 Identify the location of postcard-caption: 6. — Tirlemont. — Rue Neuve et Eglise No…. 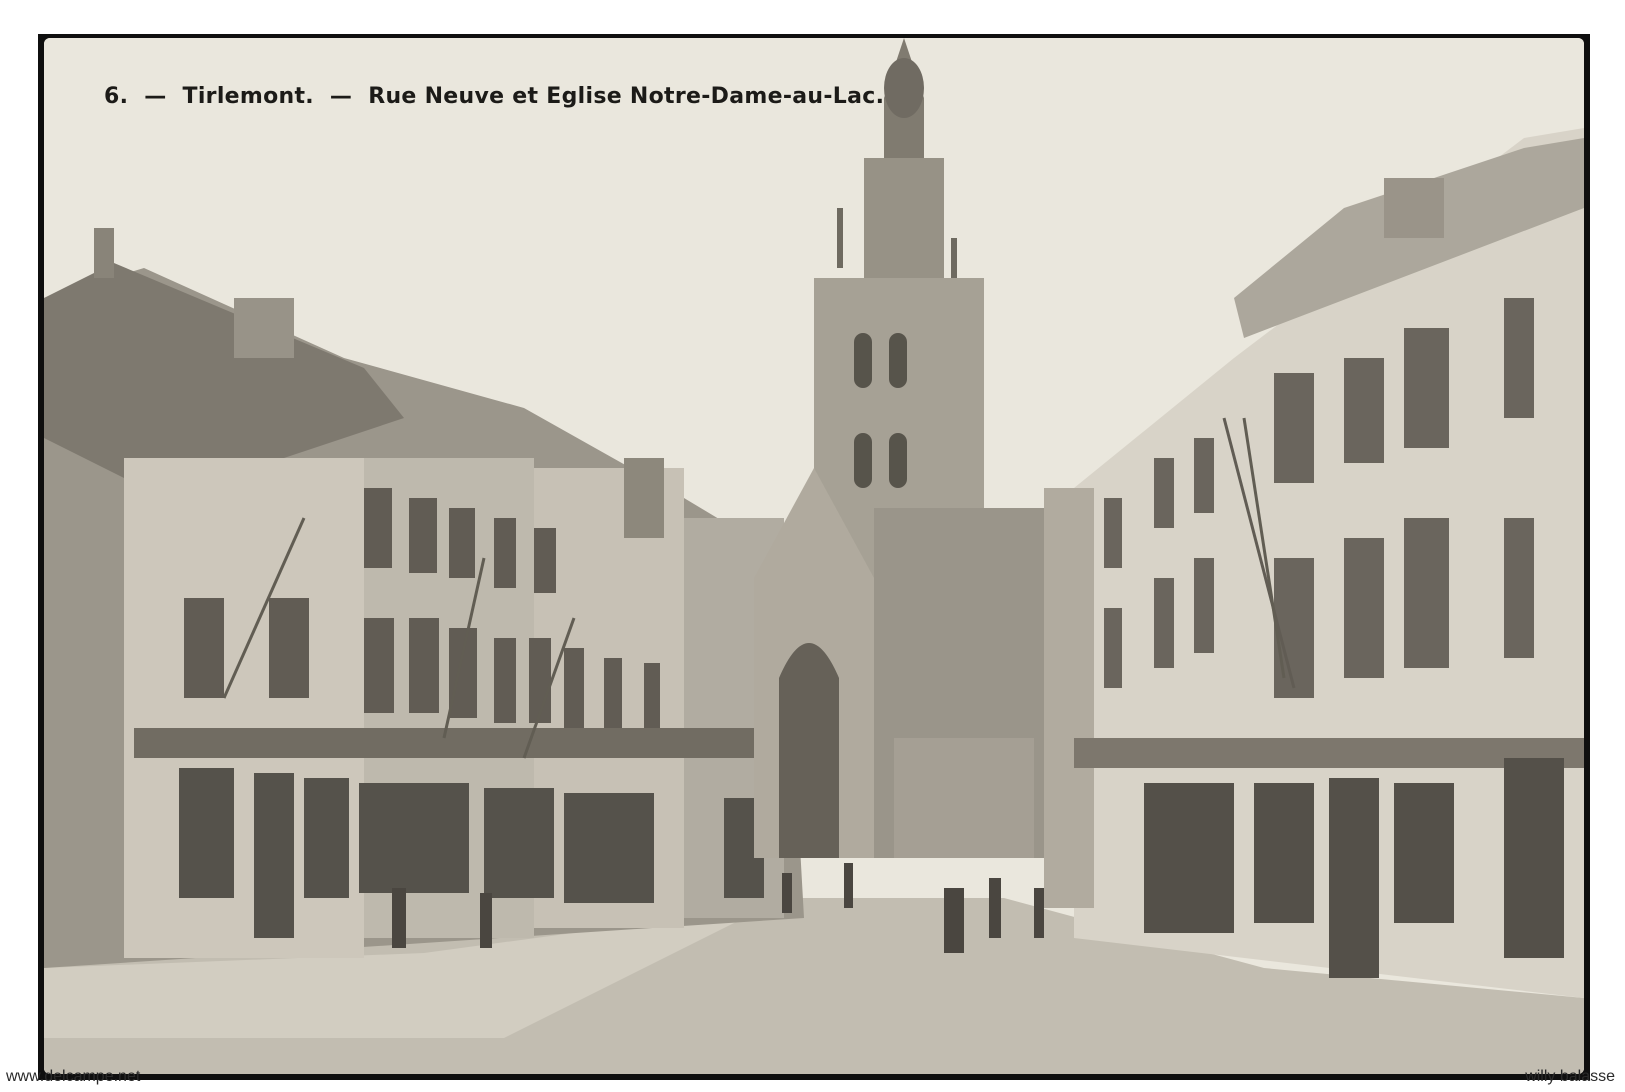
(498, 96).